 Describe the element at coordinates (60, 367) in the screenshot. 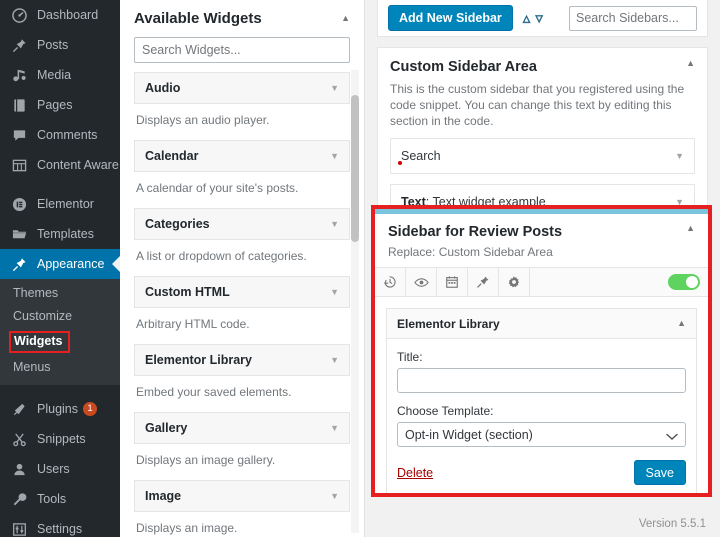

I see `submenu-item-menus: Menus` at that location.